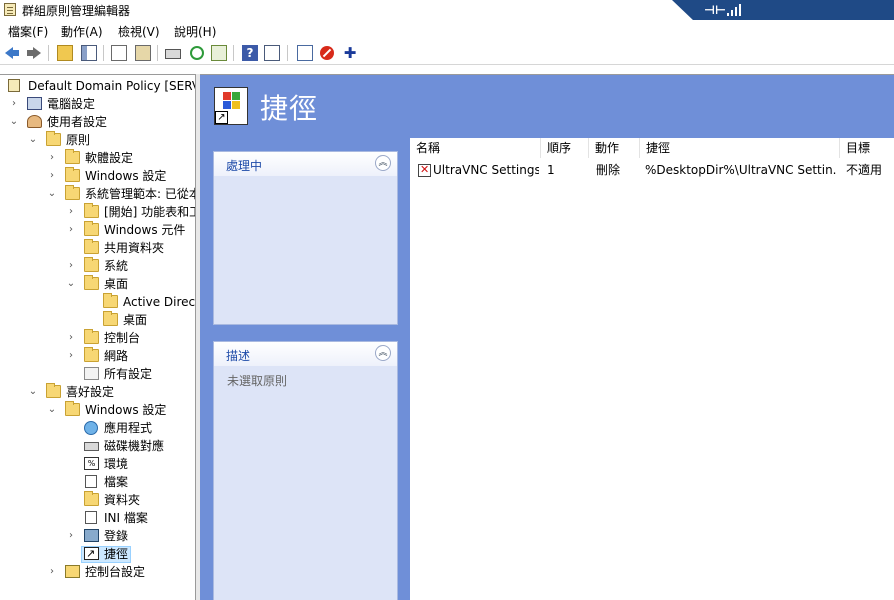  I want to click on tree-item-shared-folders: 共用資料夾, so click(97, 248).